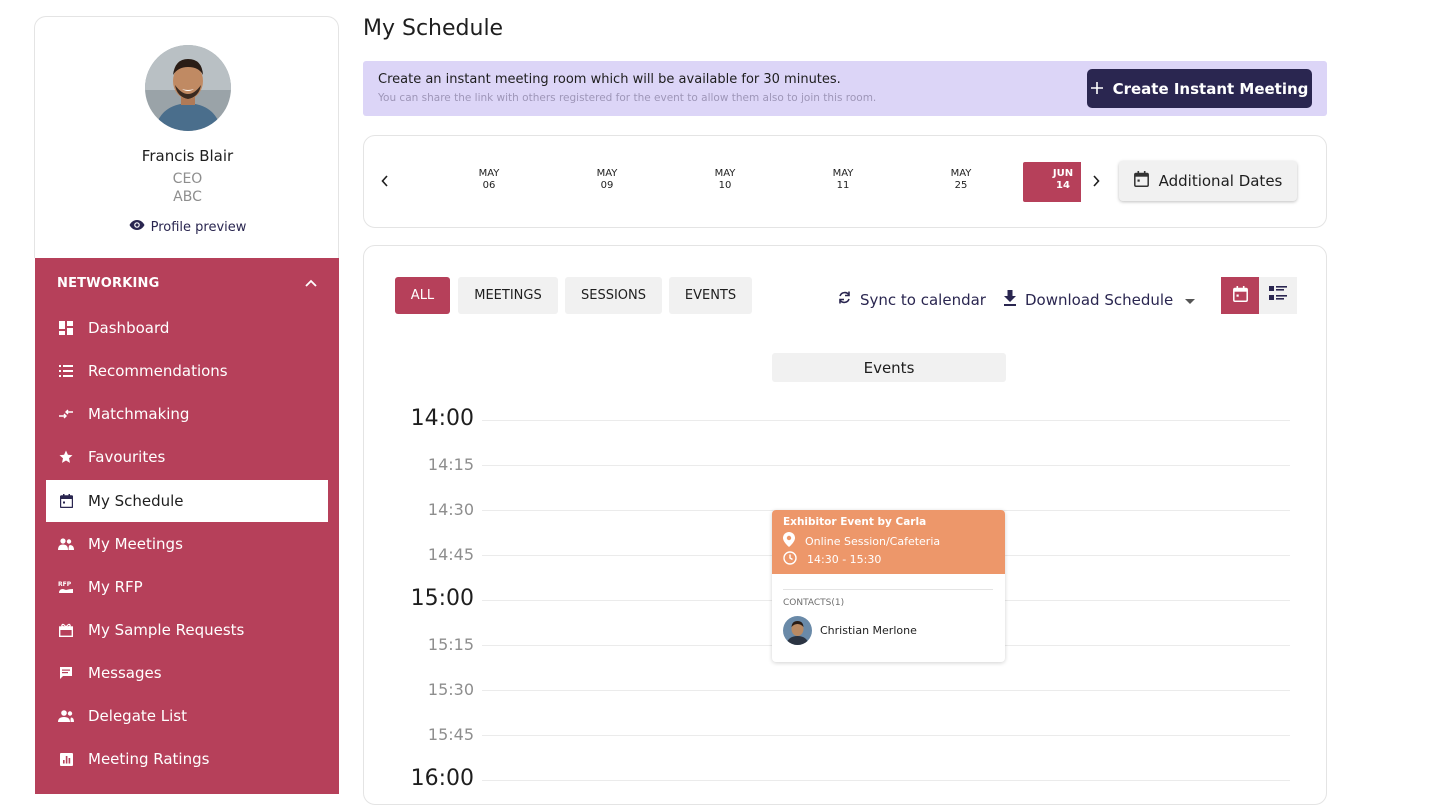  What do you see at coordinates (442, 778) in the screenshot?
I see `time-label: 16:00` at bounding box center [442, 778].